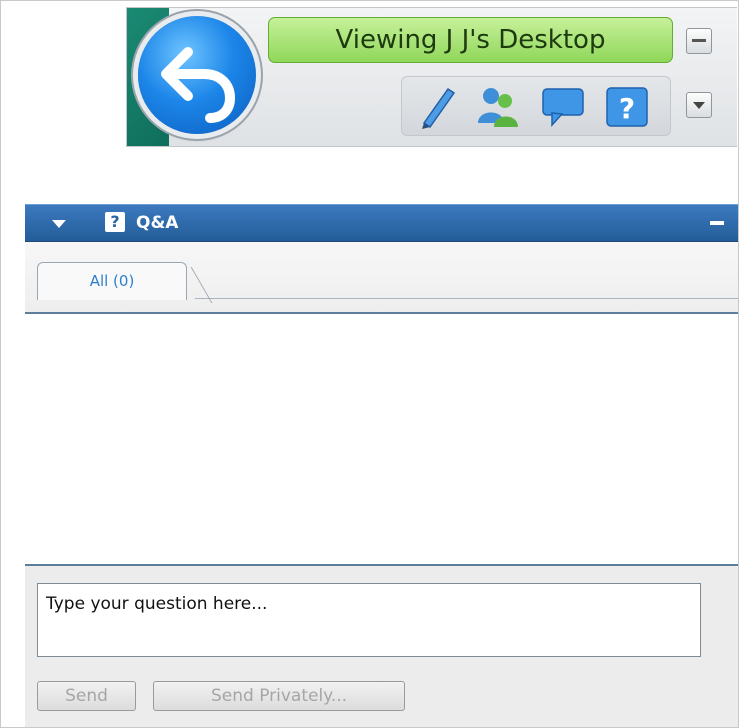 This screenshot has width=739, height=728. Describe the element at coordinates (86, 696) in the screenshot. I see `send-button: Send` at that location.